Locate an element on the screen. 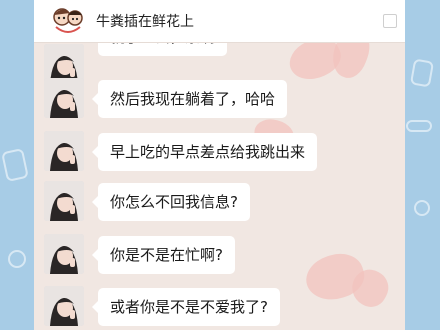  message-row: 早上吃的早点差点给我跳出来 is located at coordinates (219, 153).